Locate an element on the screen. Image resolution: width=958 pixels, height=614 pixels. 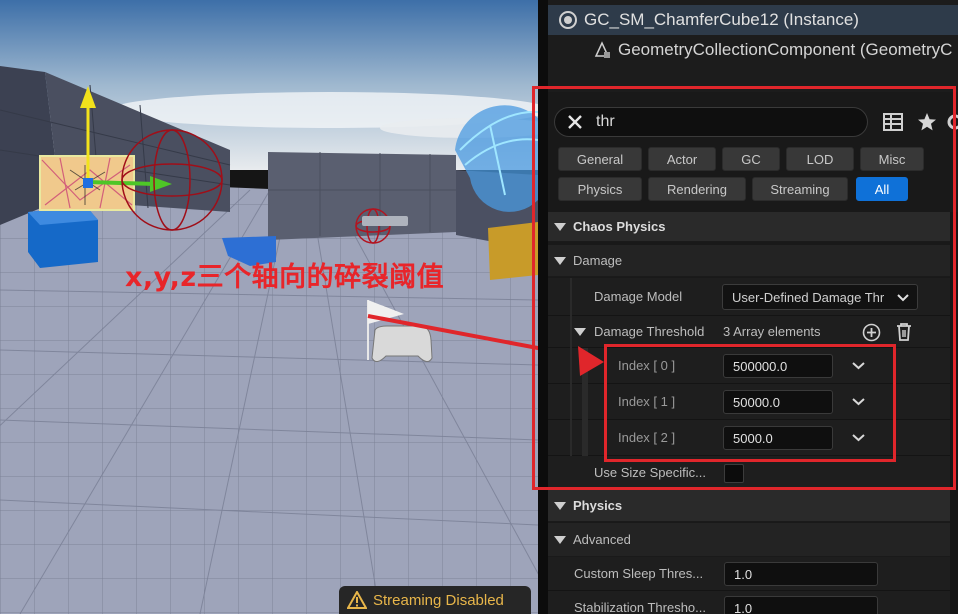
property-custom-sleep-threshold: Custom Sleep Thres... 1.0 is located at coordinates (753, 574).